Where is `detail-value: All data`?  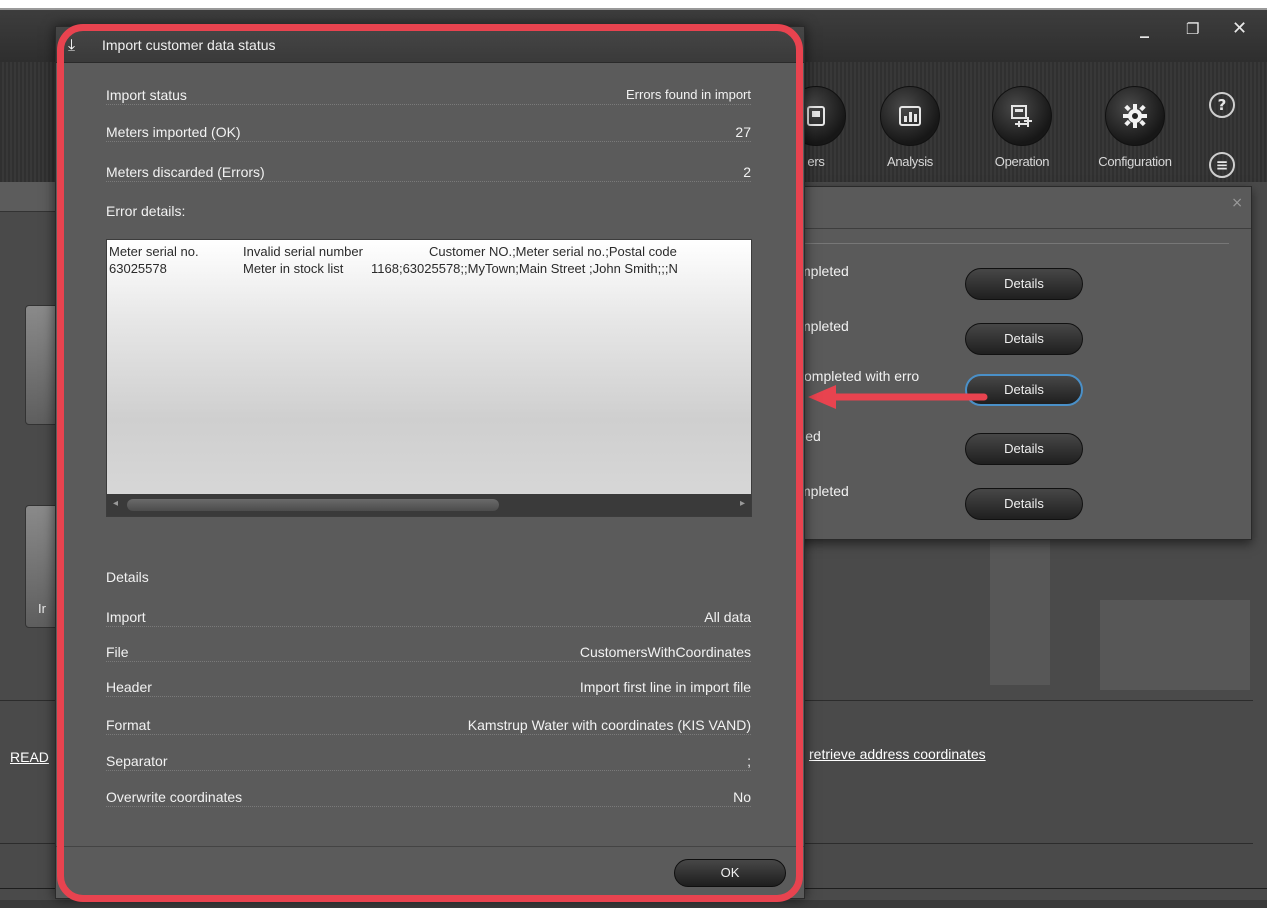 detail-value: All data is located at coordinates (726, 617).